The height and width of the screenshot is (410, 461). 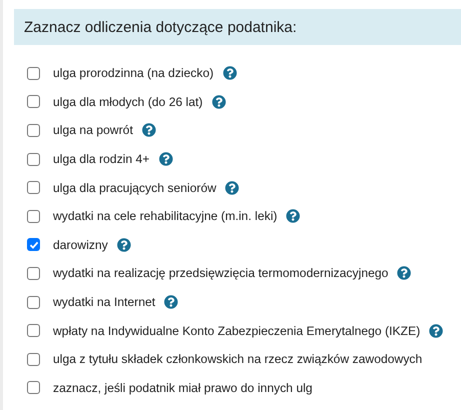 What do you see at coordinates (134, 187) in the screenshot?
I see `option-label: ulga dla pracujących seniorów` at bounding box center [134, 187].